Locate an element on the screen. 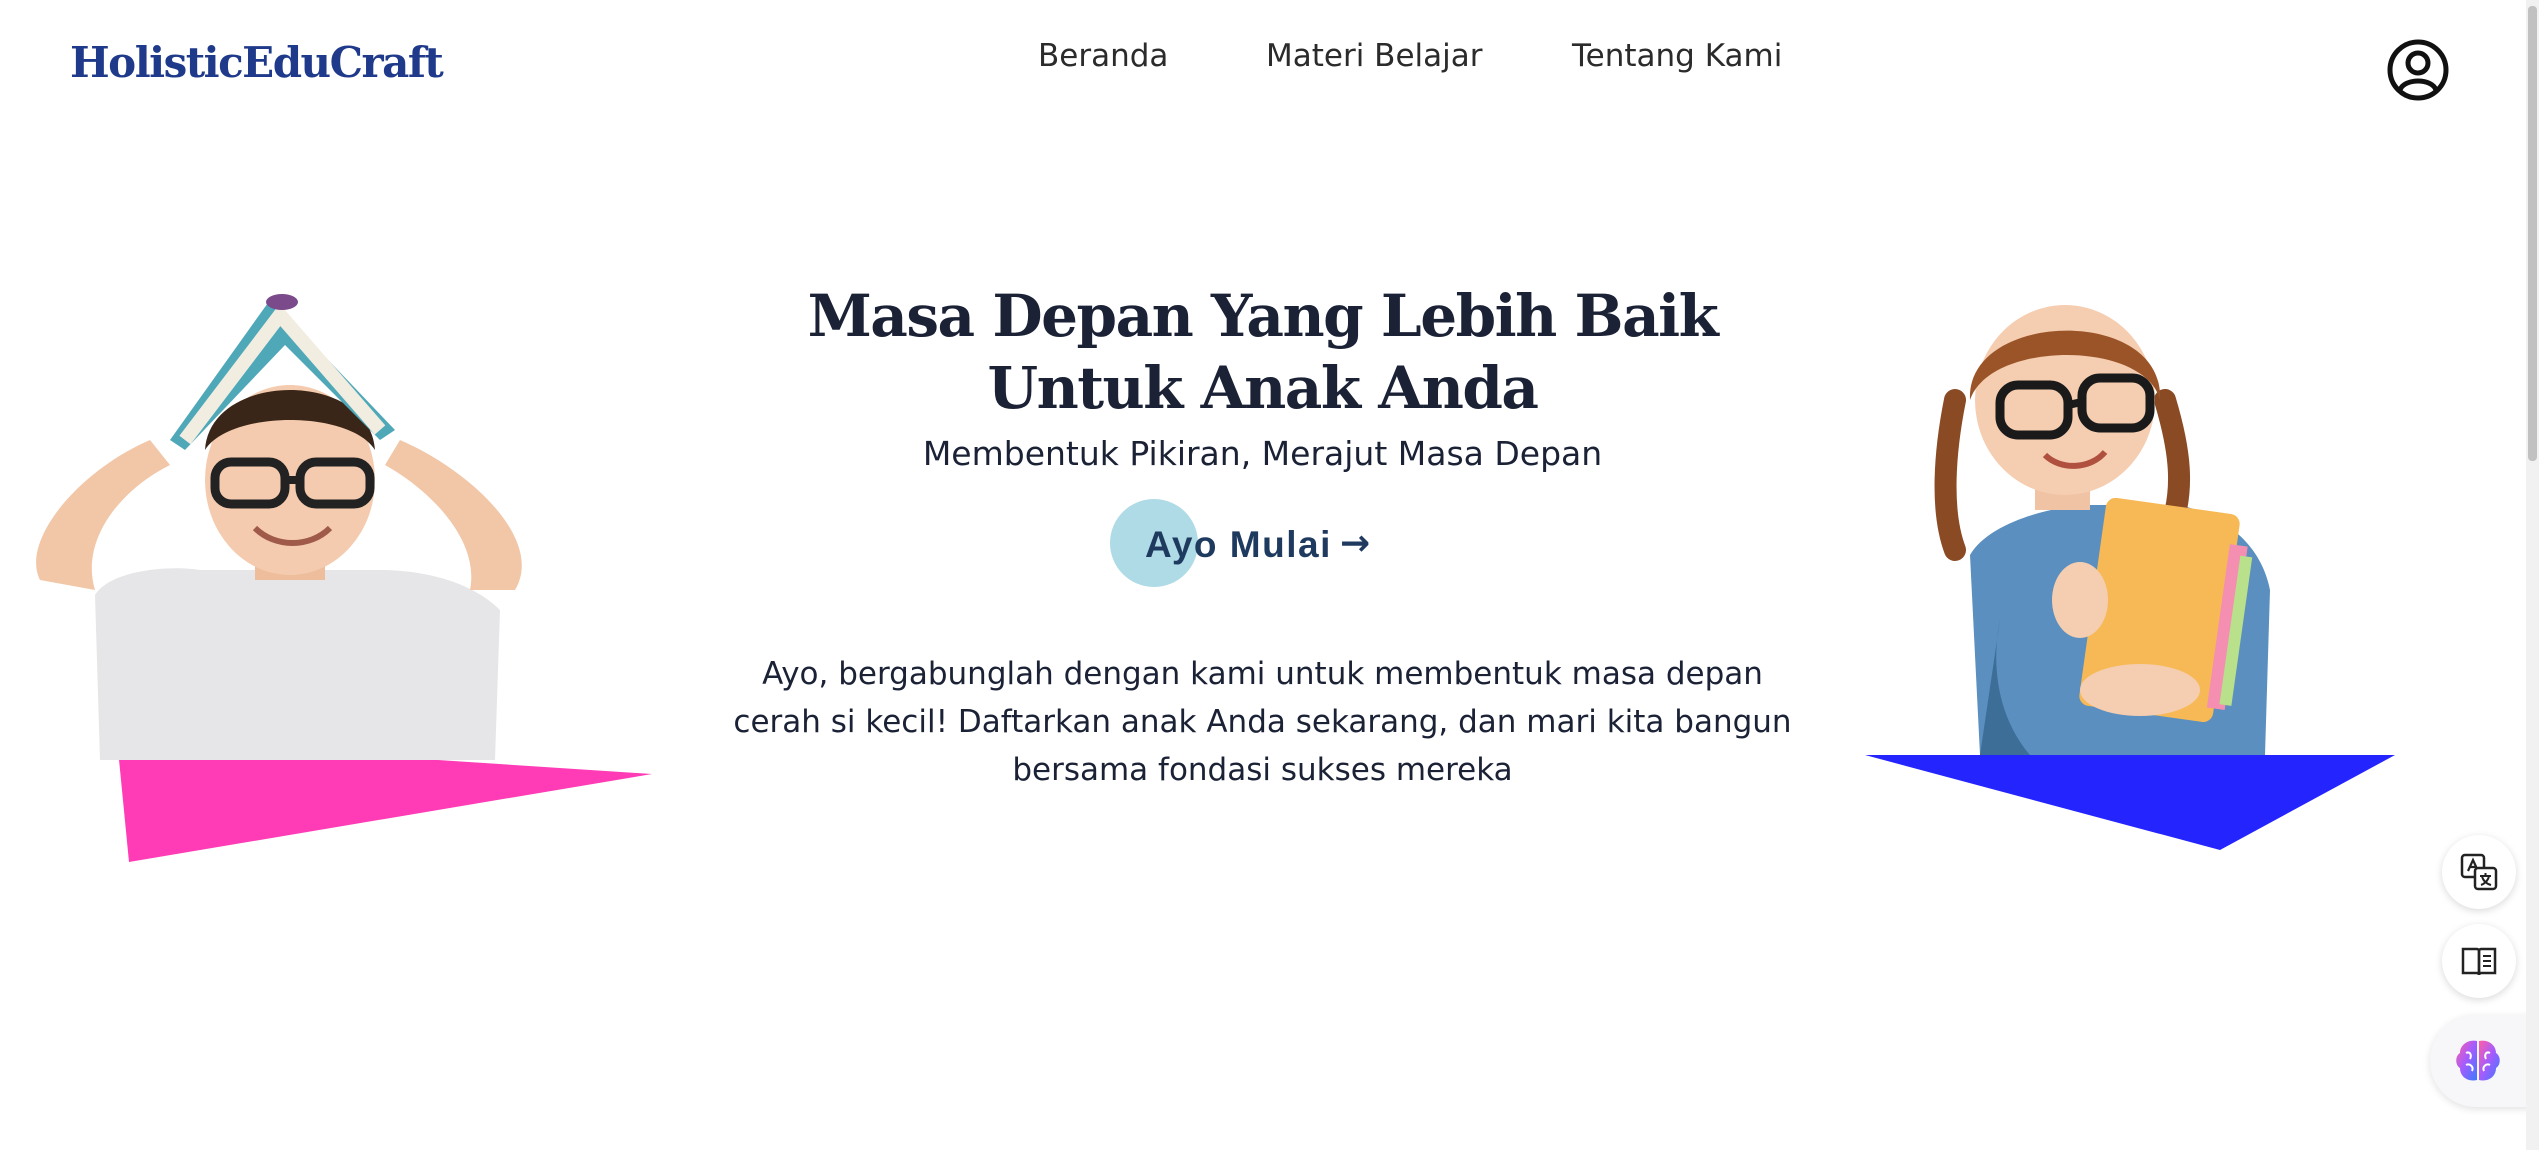 The image size is (2539, 1150). translate-icon is located at coordinates (2479, 872).